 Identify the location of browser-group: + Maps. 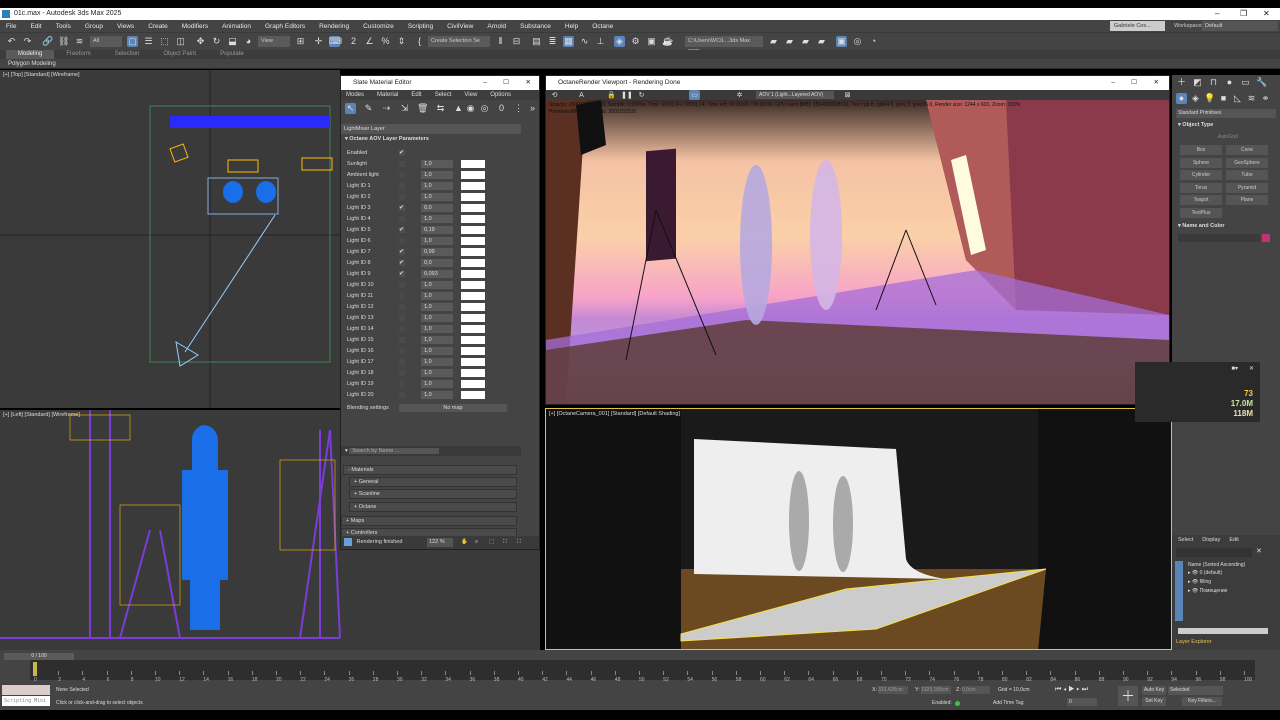
(429, 521).